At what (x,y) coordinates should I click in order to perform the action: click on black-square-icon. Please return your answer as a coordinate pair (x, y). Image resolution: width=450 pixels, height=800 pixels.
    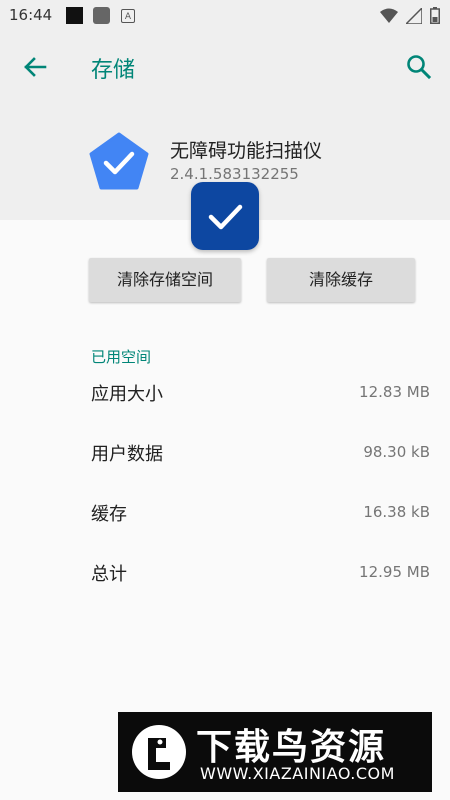
    Looking at the image, I should click on (74, 15).